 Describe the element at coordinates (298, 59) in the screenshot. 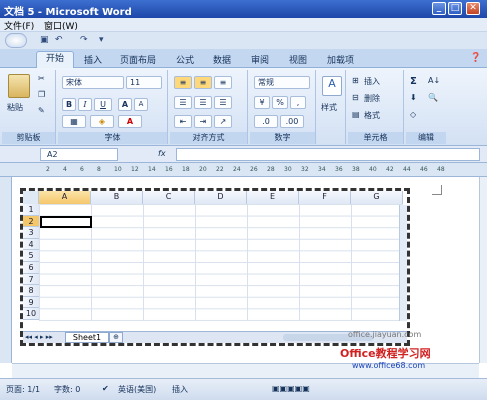

I see `tab-view: 视图` at that location.